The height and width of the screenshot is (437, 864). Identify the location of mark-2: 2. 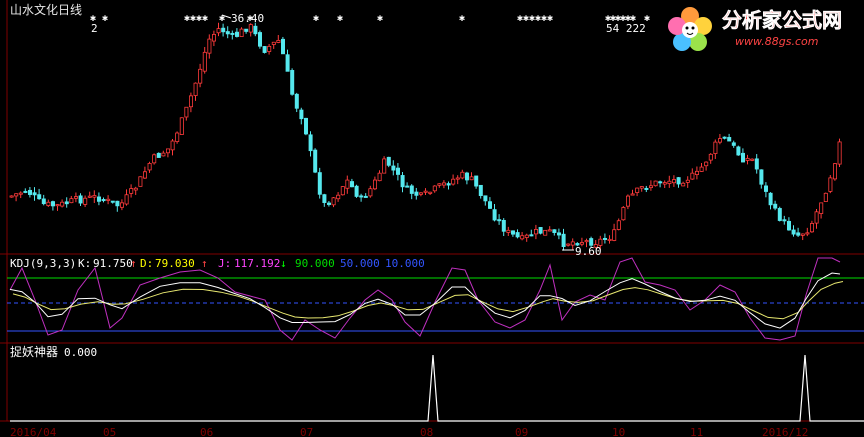
(94, 28).